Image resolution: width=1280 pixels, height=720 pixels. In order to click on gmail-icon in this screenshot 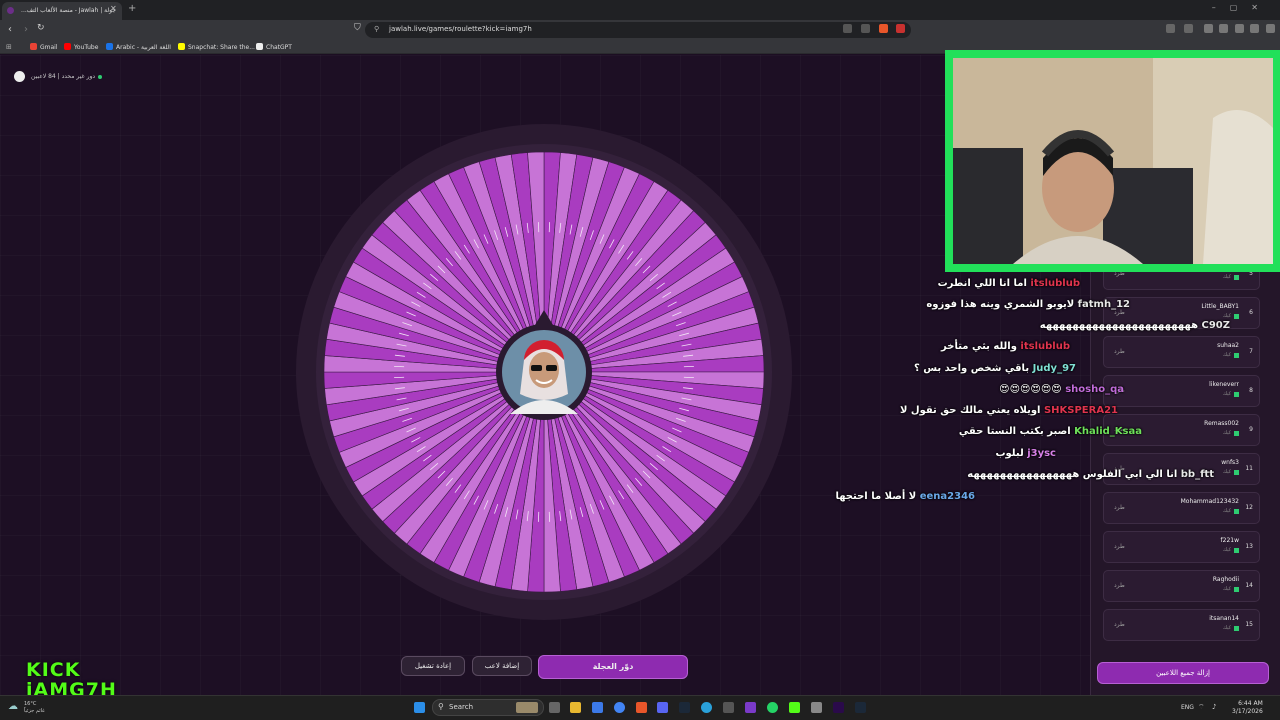, I will do `click(33, 46)`.